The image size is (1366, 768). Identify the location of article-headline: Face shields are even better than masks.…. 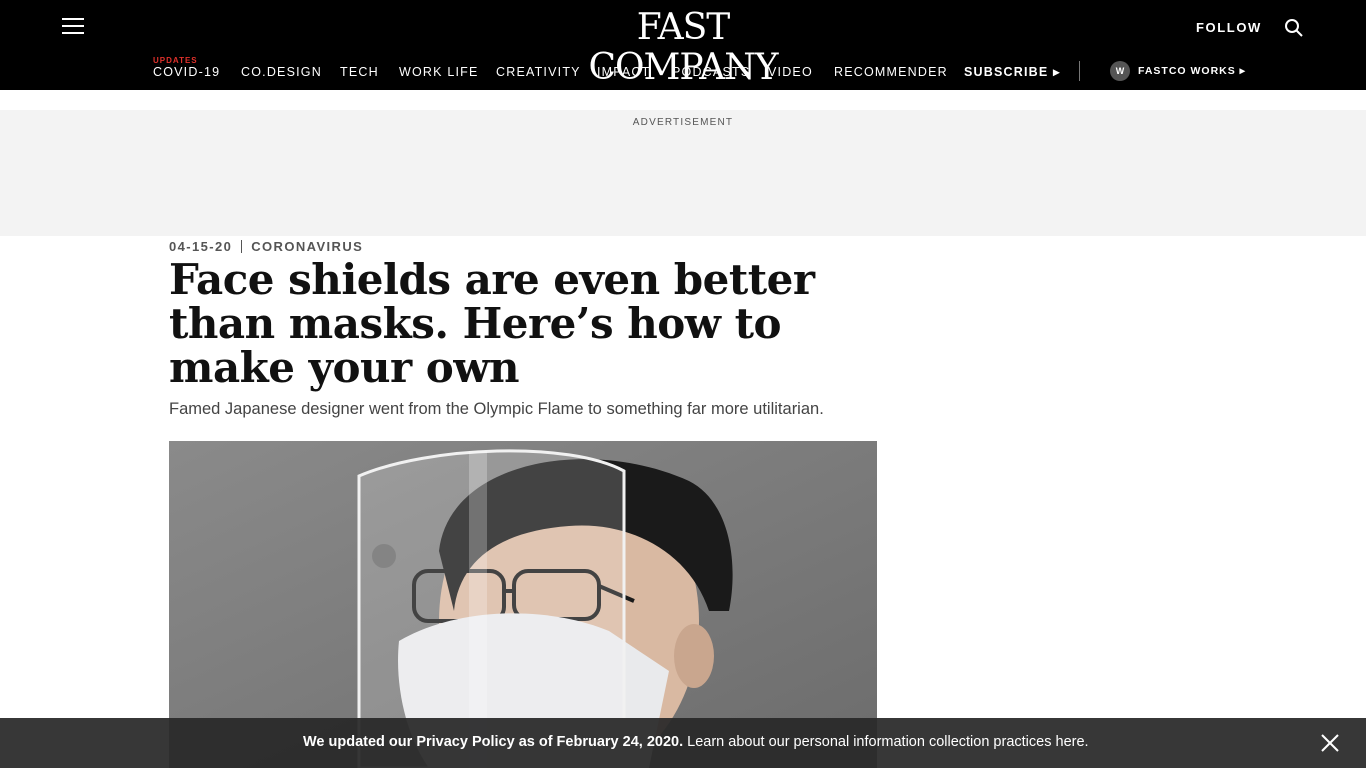
(492, 323).